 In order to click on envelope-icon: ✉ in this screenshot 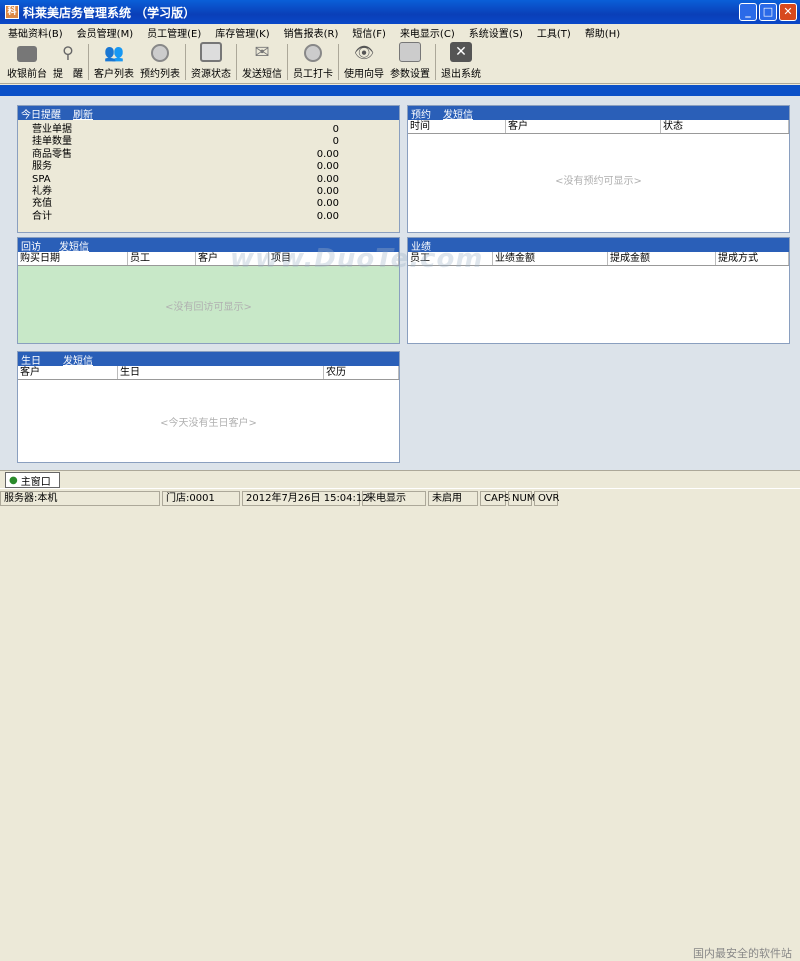, I will do `click(262, 52)`.